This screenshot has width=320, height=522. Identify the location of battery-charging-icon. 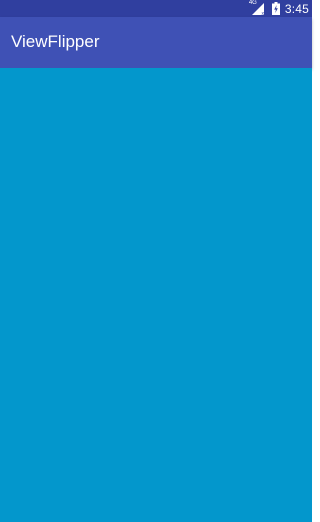
(275, 8).